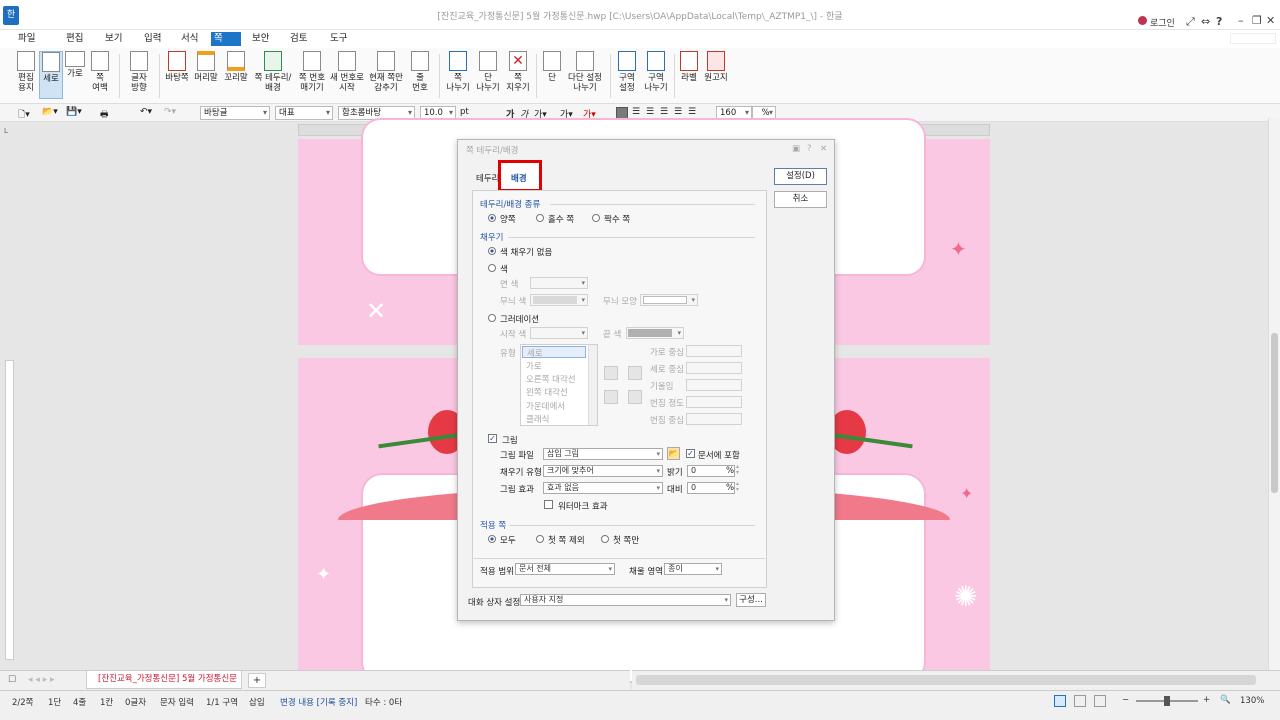 The width and height of the screenshot is (1280, 720). Describe the element at coordinates (1100, 701) in the screenshot. I see `view-page-icon` at that location.